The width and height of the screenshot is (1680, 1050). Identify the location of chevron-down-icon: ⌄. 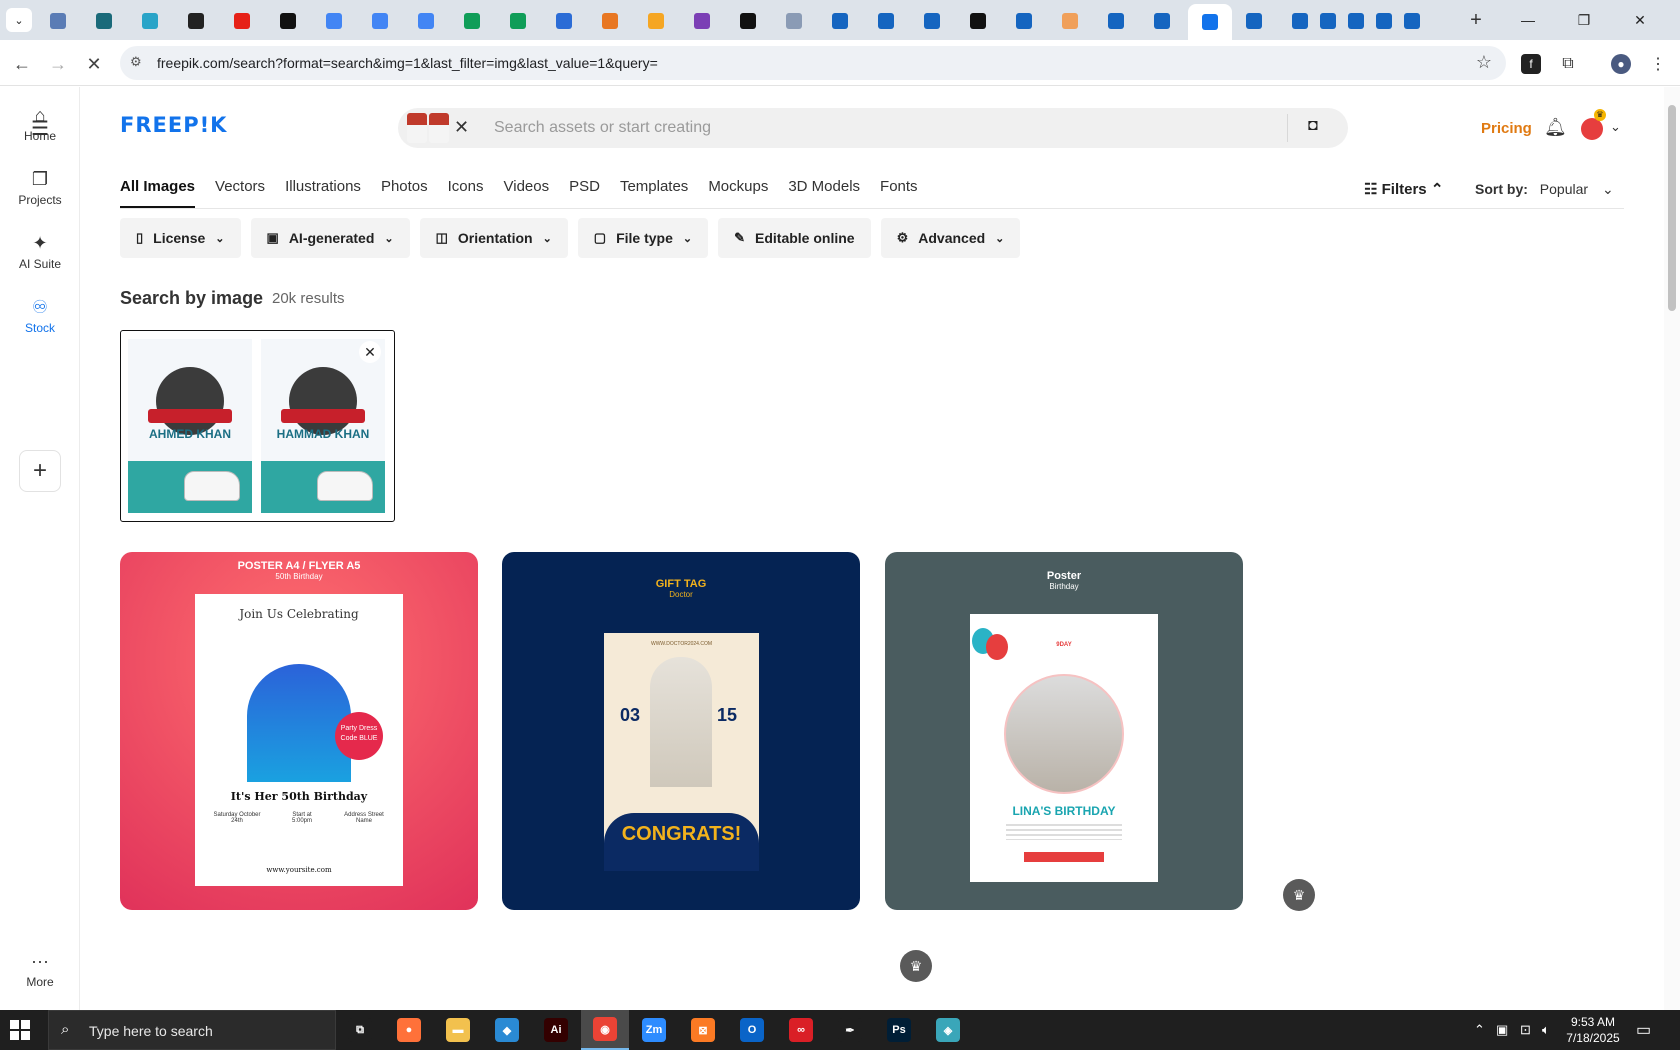
(1615, 127).